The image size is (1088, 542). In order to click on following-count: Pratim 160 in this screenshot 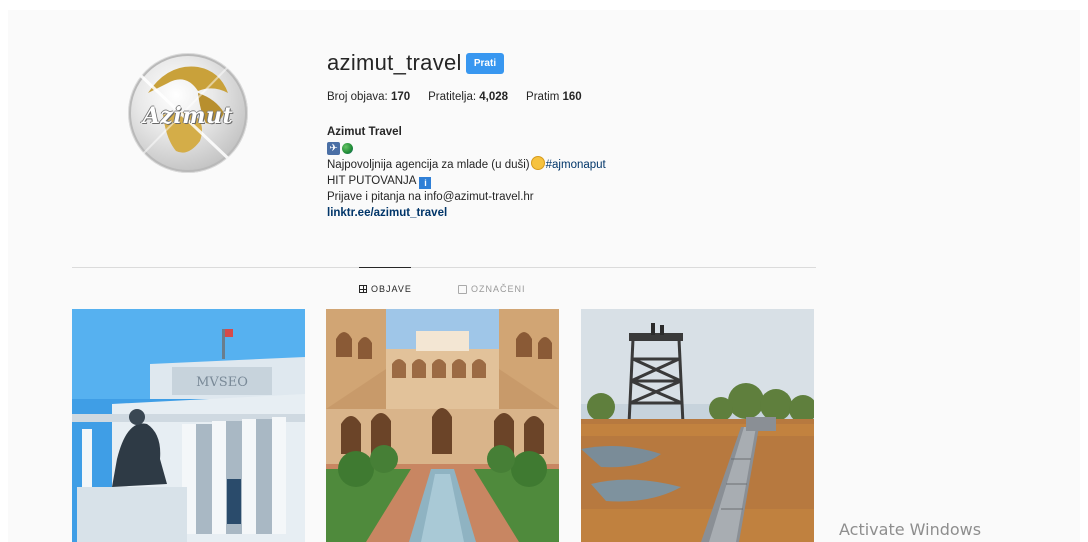, I will do `click(554, 97)`.